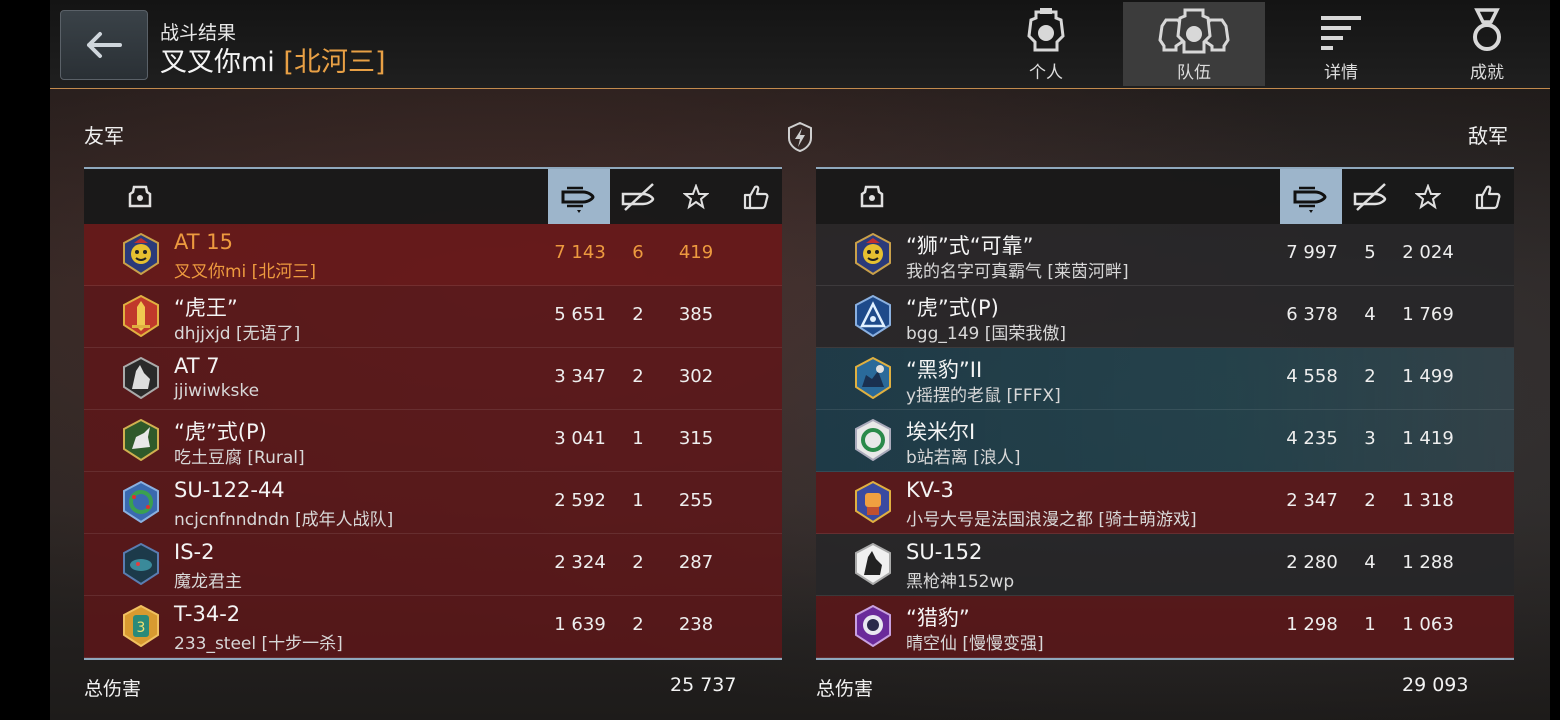  I want to click on damage-value: 1 298, so click(1312, 624).